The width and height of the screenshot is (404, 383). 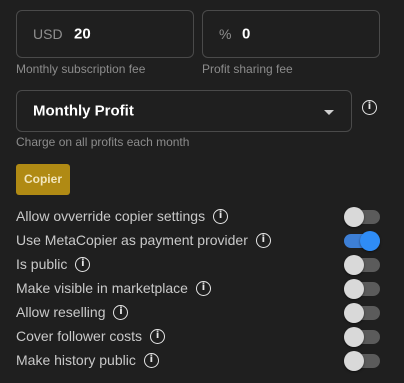 I want to click on copier-button: Copier, so click(x=43, y=179).